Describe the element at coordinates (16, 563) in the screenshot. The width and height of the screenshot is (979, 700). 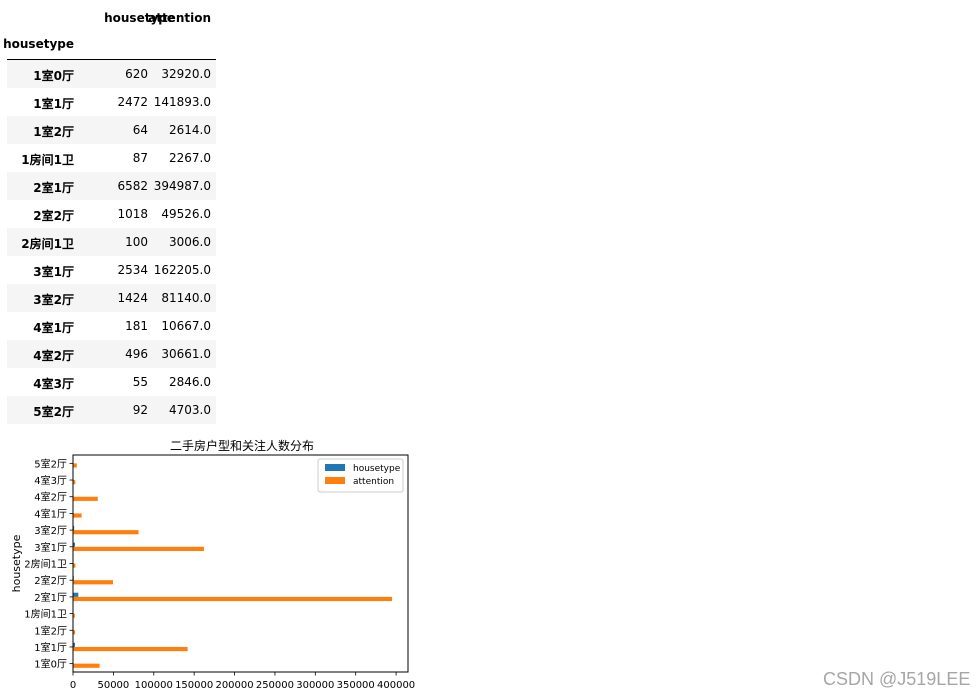
I see `y-axis-label: housetype` at that location.